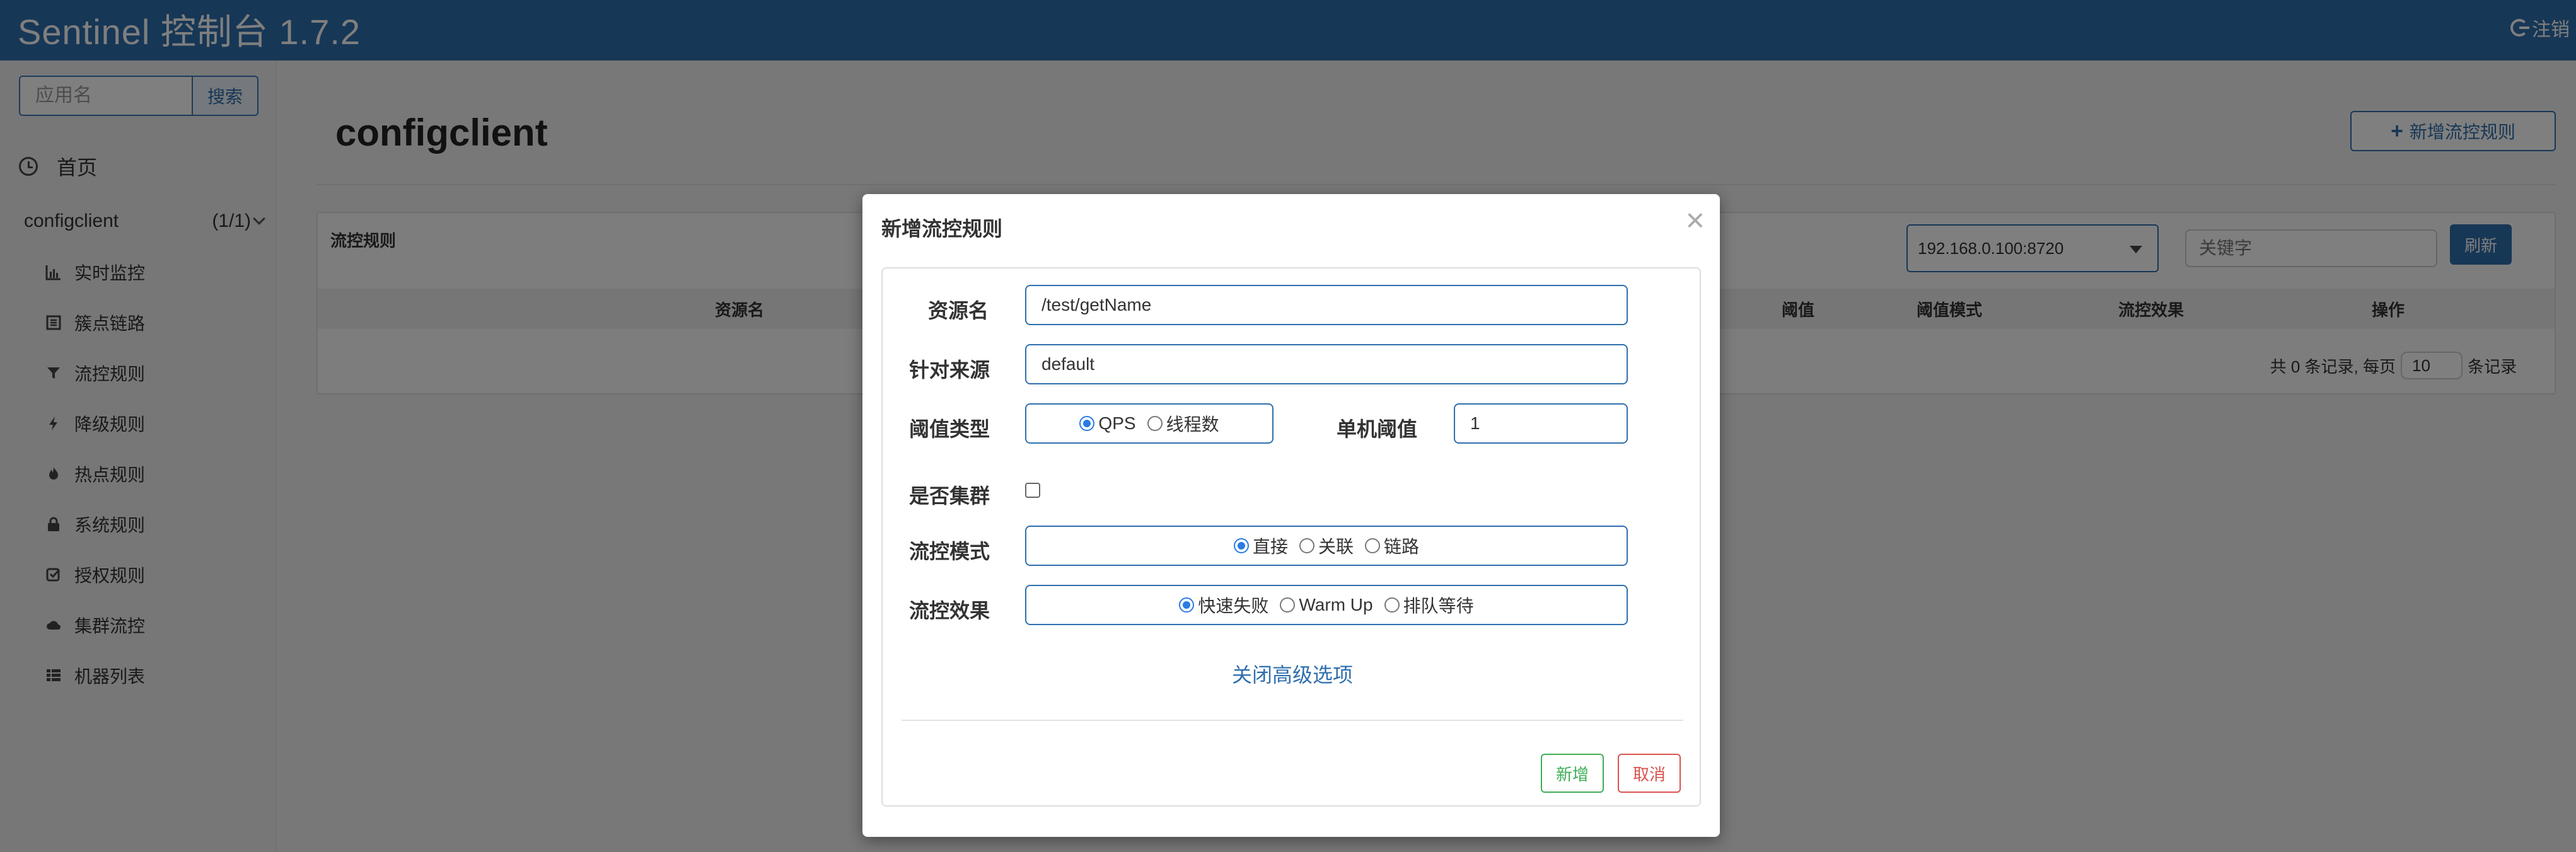 This screenshot has width=2576, height=852. I want to click on dialog-title: 新增流控规则, so click(942, 228).